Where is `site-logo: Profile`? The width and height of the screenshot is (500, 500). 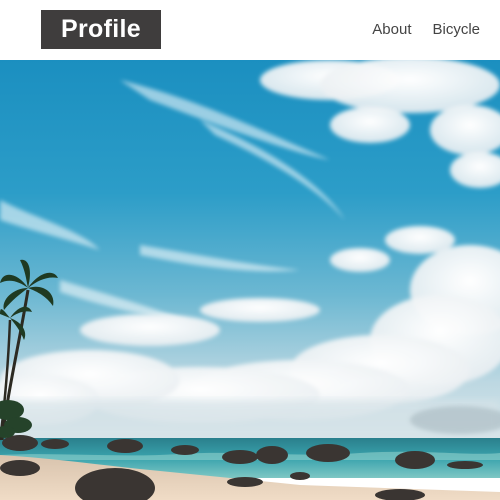
site-logo: Profile is located at coordinates (101, 29).